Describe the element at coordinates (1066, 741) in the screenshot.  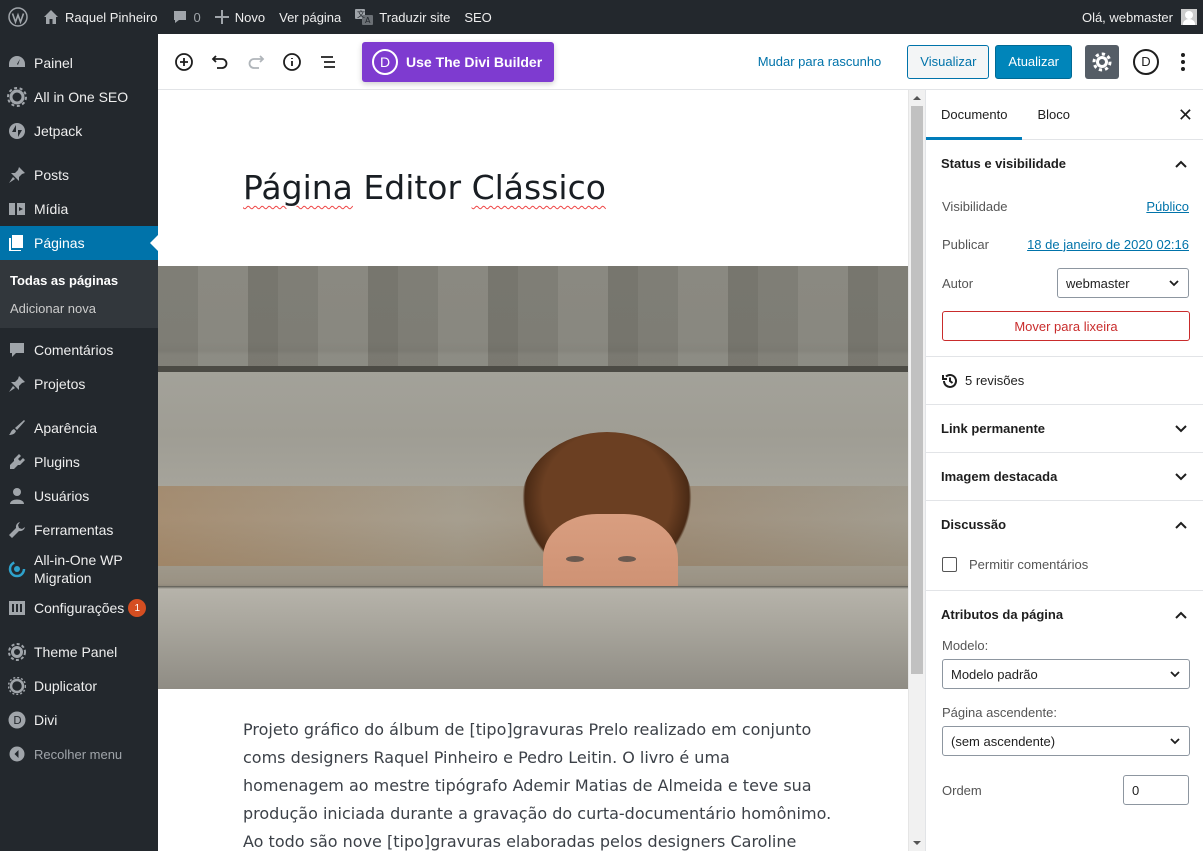
I see `parent-page-select: (sem ascendente)` at that location.